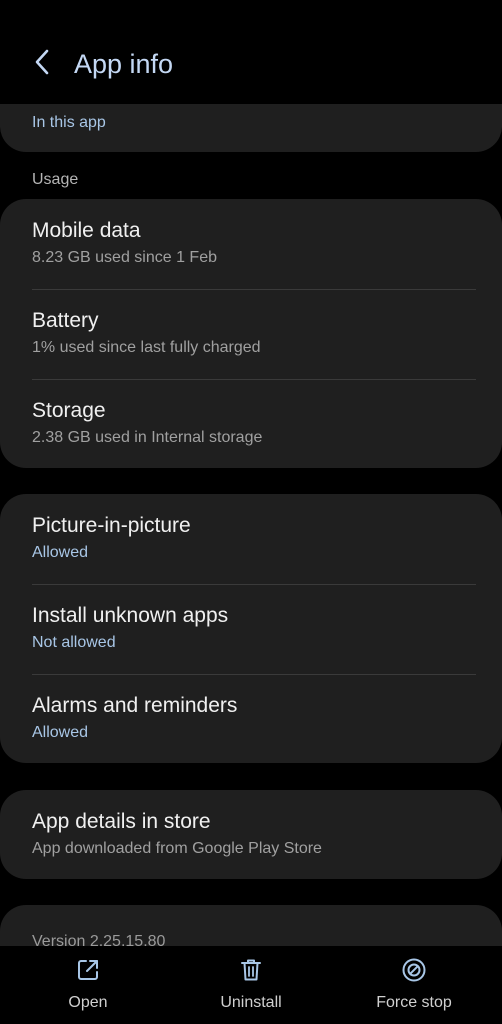  What do you see at coordinates (60, 552) in the screenshot?
I see `picture-in-picture-status: Allowed` at bounding box center [60, 552].